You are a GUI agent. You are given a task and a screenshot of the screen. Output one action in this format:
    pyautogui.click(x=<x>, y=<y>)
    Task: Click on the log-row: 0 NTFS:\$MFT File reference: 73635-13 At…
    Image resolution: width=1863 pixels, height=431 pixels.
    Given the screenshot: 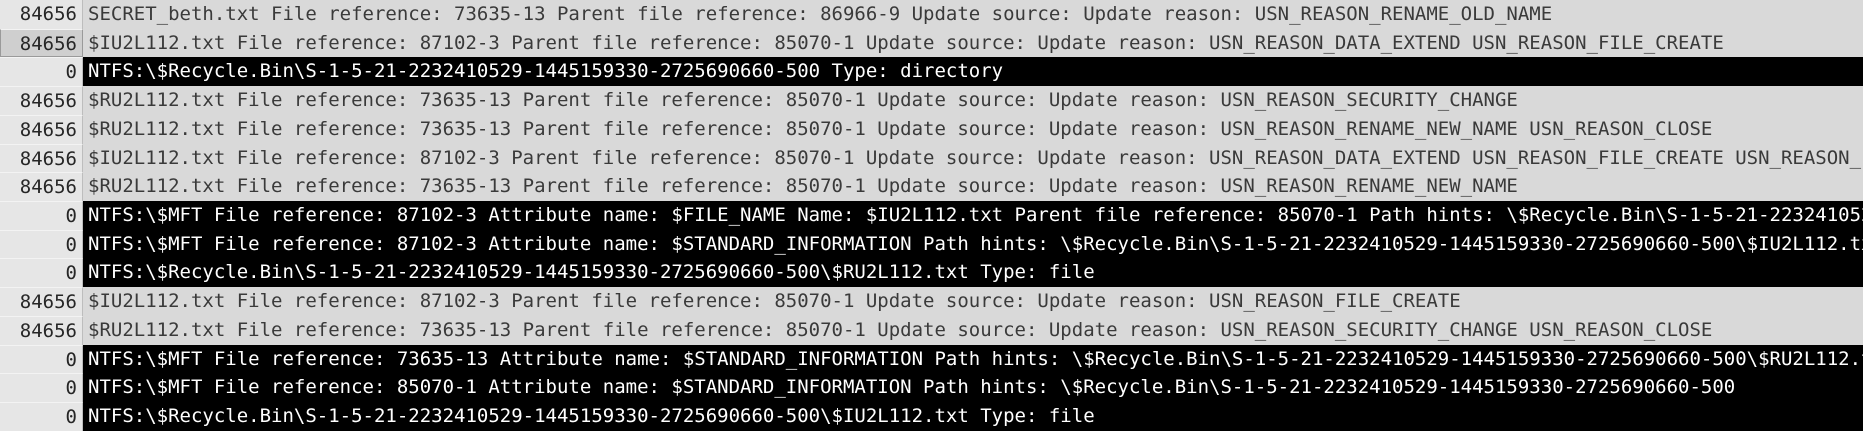 What is the action you would take?
    pyautogui.click(x=931, y=359)
    